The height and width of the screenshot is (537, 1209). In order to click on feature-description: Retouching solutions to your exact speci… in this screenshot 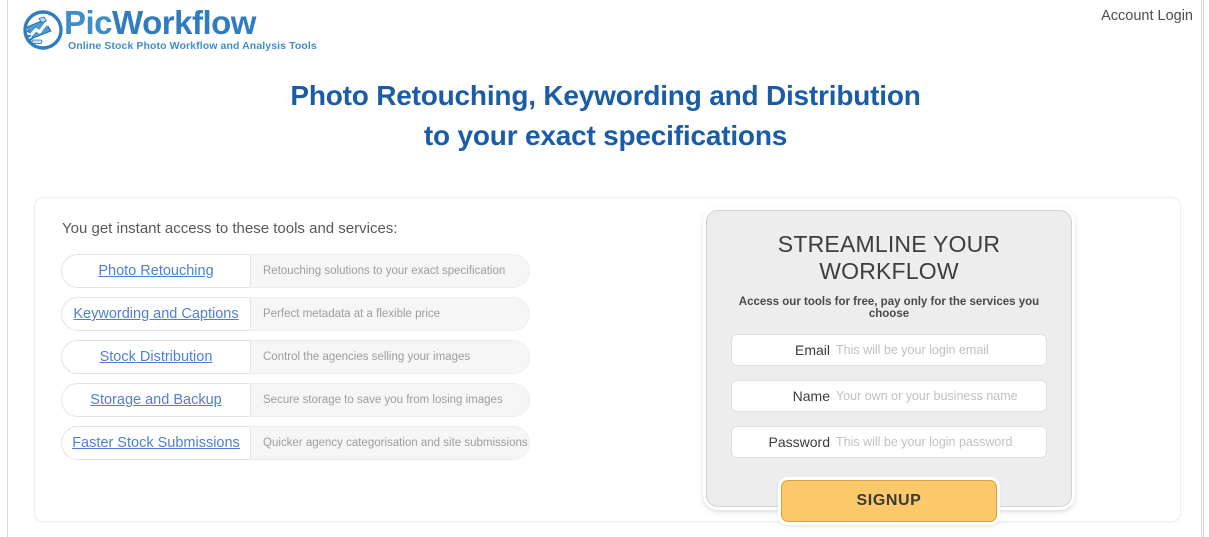, I will do `click(384, 271)`.